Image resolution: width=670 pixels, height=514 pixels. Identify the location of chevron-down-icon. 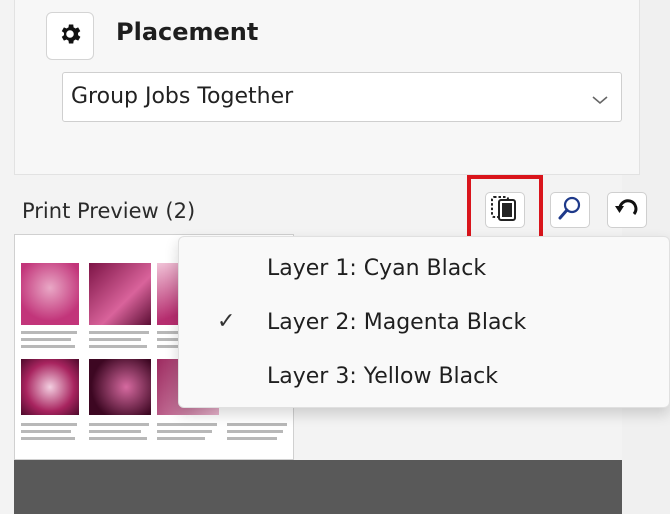
(600, 100).